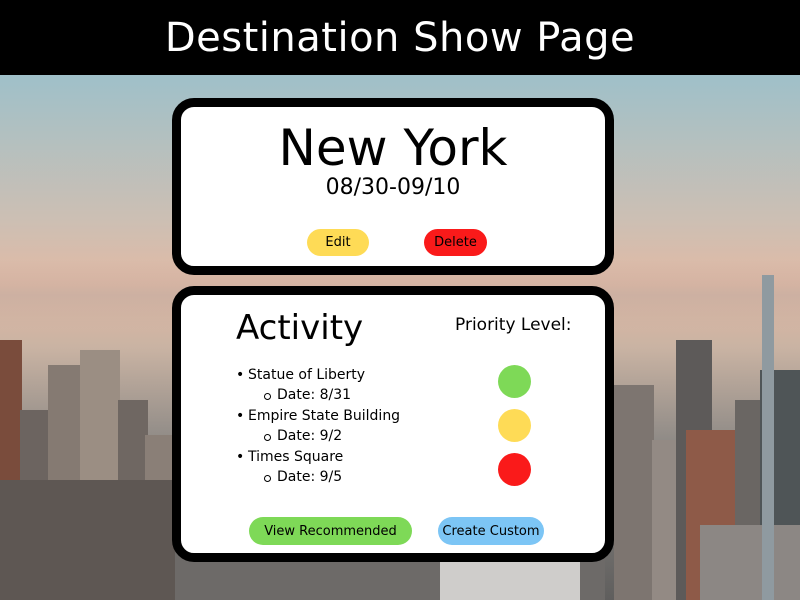 This screenshot has height=600, width=800. Describe the element at coordinates (300, 328) in the screenshot. I see `activity-heading: Activity` at that location.